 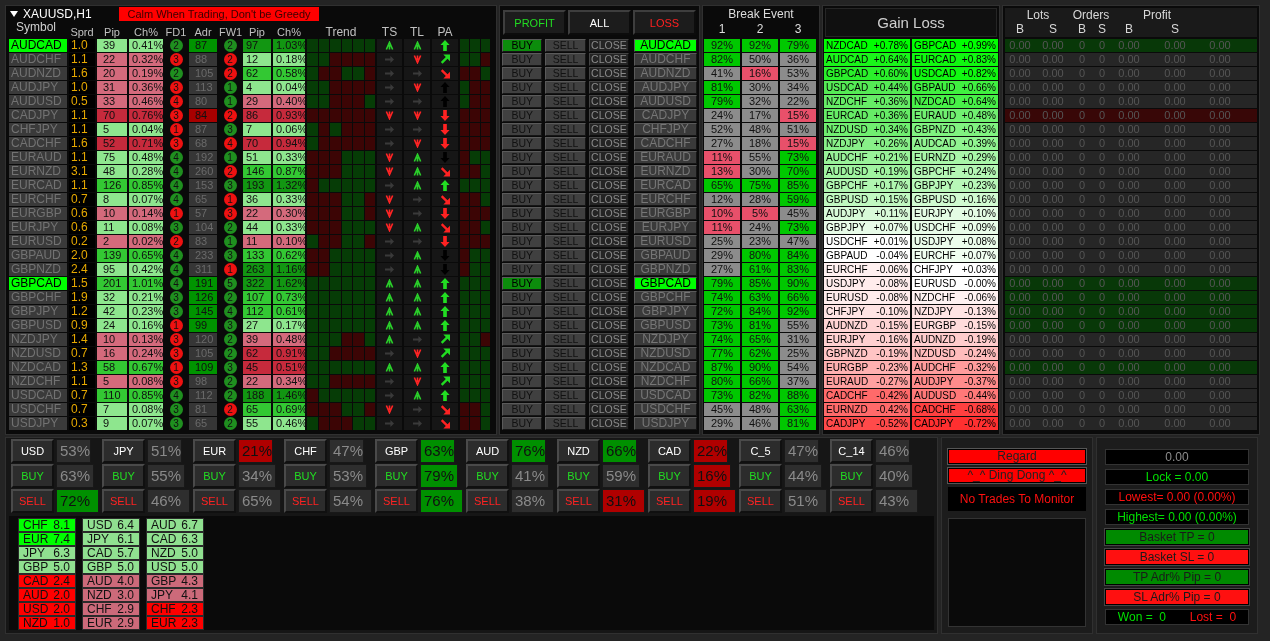 What do you see at coordinates (760, 451) in the screenshot?
I see `currency-button: C_5` at bounding box center [760, 451].